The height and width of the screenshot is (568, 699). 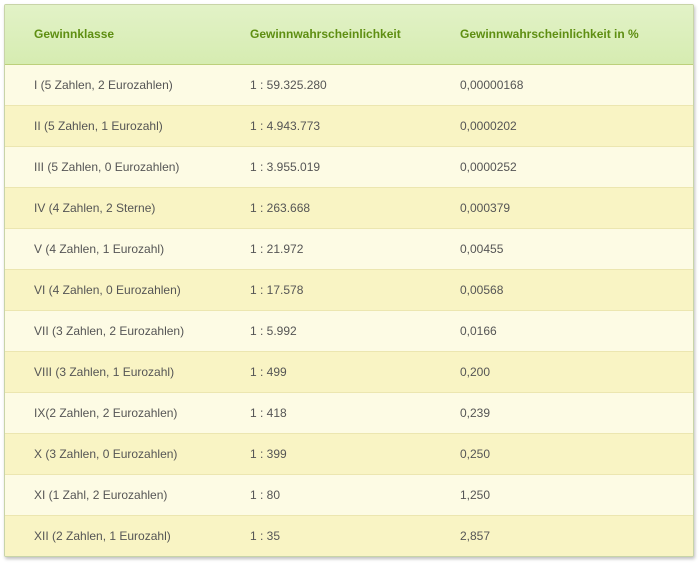 What do you see at coordinates (326, 166) in the screenshot?
I see `cell-wahrscheinlichkeit: 1 : 3.955.019` at bounding box center [326, 166].